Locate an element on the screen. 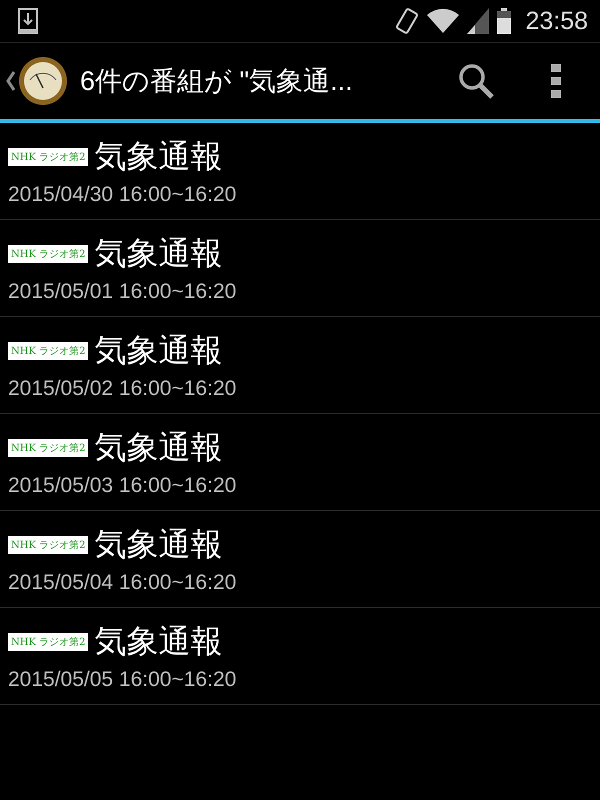 Image resolution: width=600 pixels, height=800 pixels. program-item: NHK ラジオ第2 気象通報 2015/05/02 16:00~16:20 is located at coordinates (300, 365).